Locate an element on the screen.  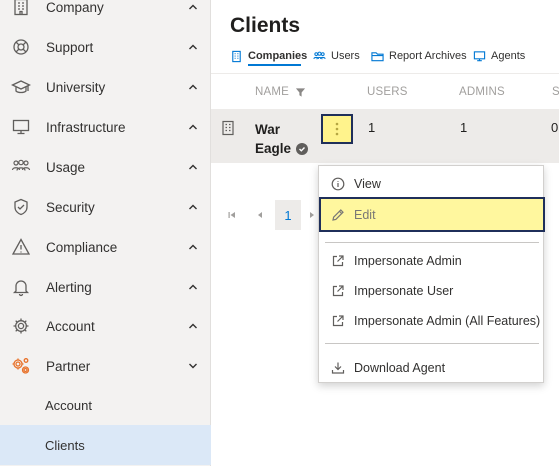
menu-item-view: View is located at coordinates (432, 184).